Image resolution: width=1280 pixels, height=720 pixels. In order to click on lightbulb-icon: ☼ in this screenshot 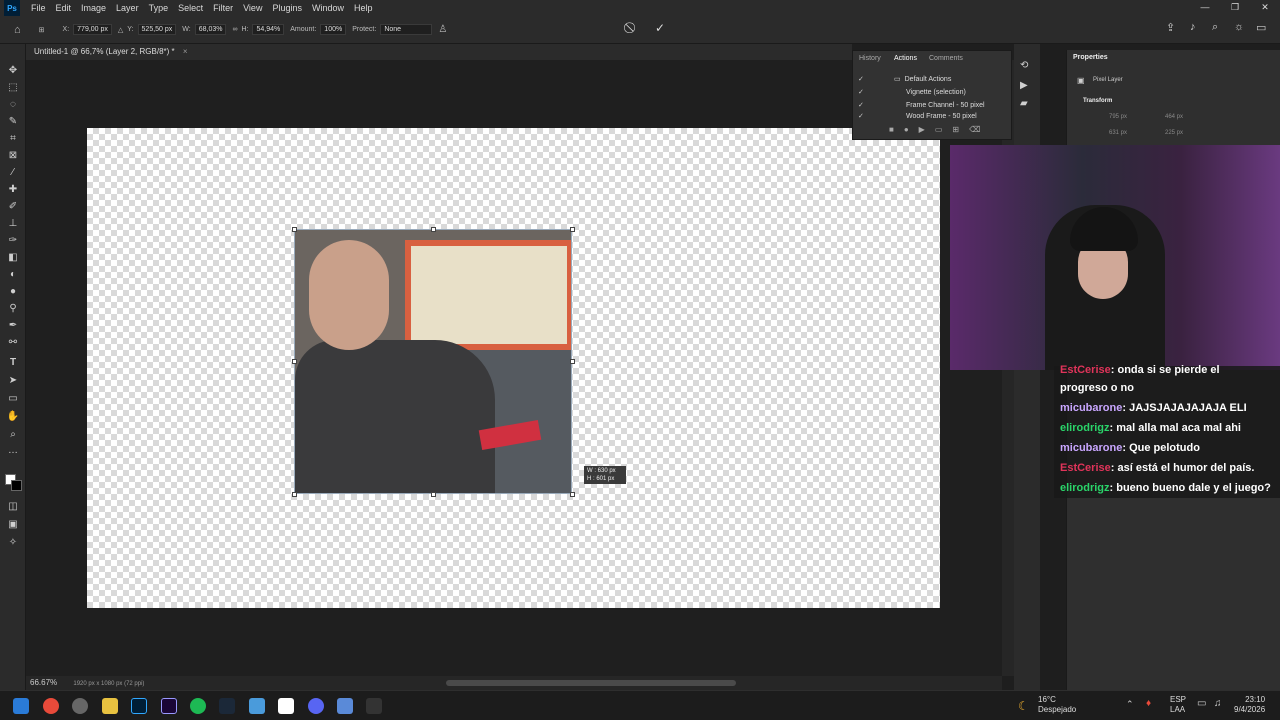, I will do `click(1239, 27)`.